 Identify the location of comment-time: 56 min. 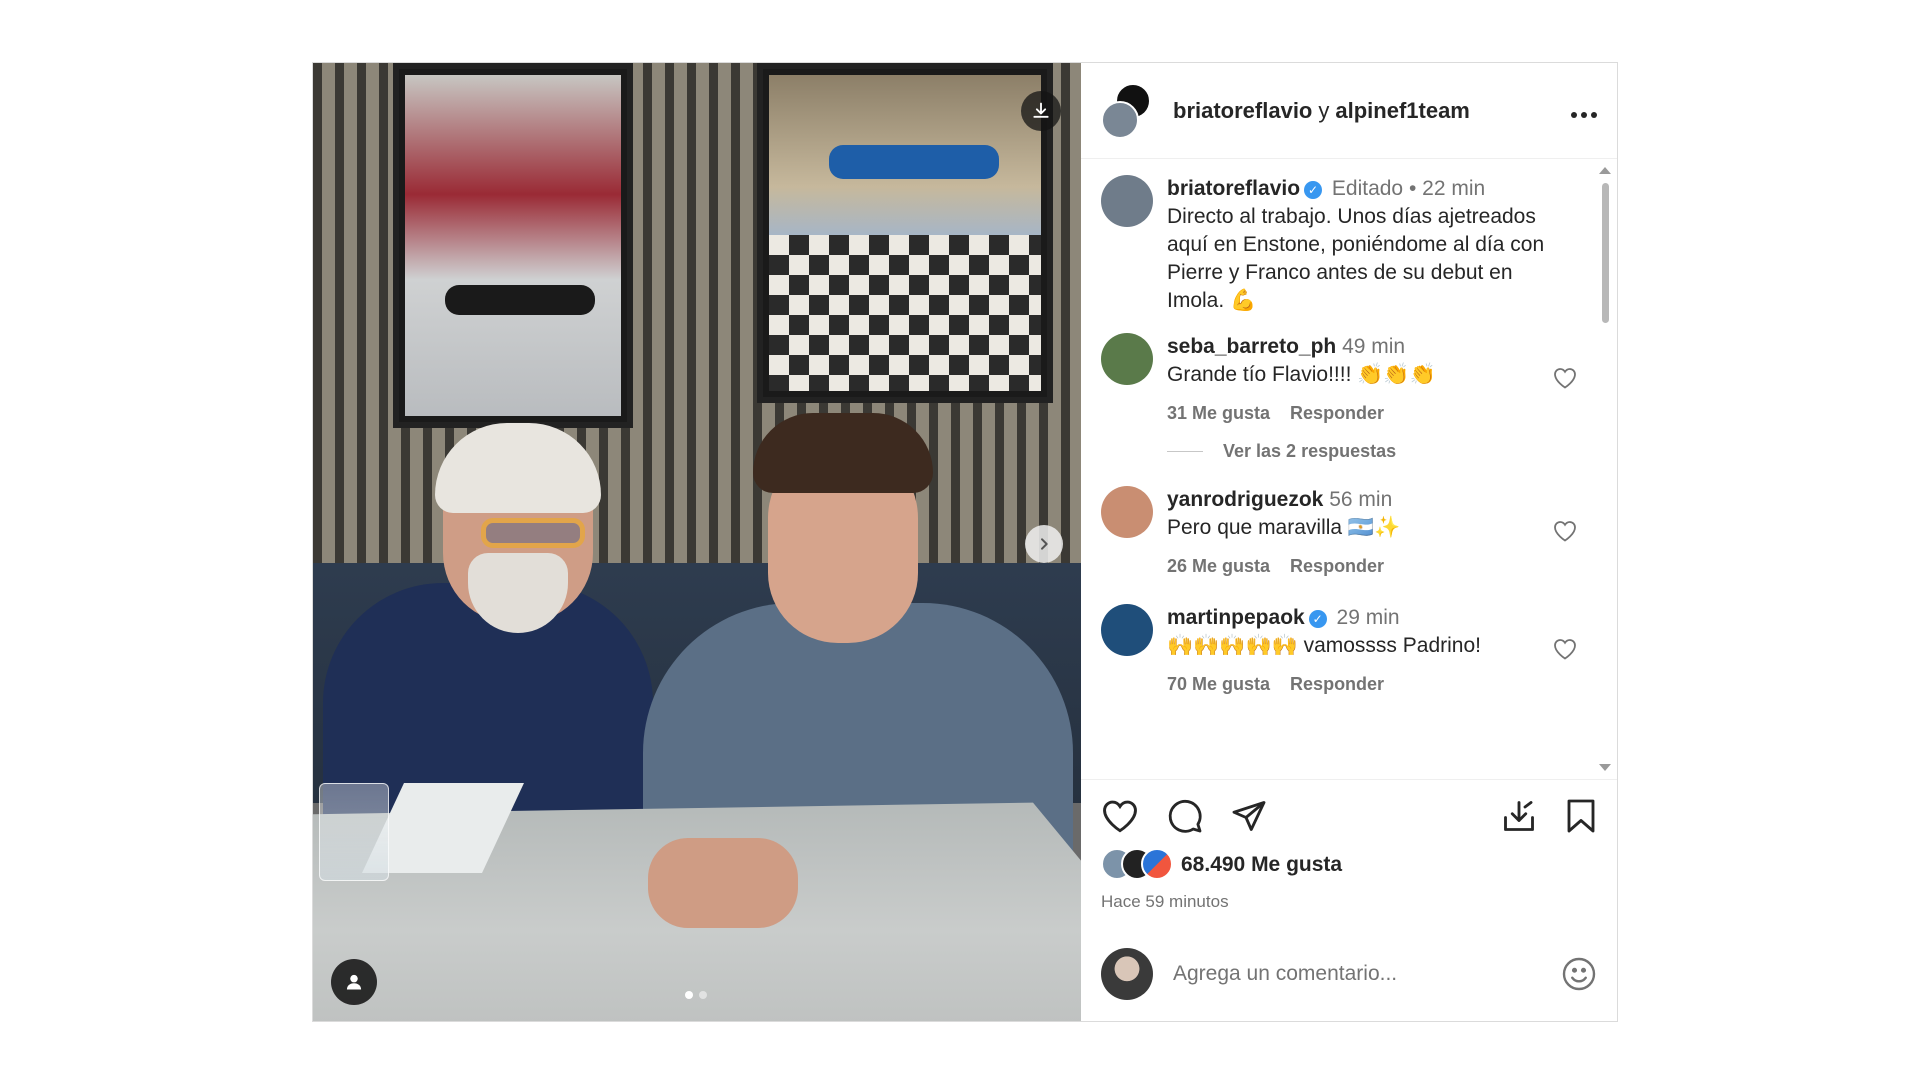
(1360, 499).